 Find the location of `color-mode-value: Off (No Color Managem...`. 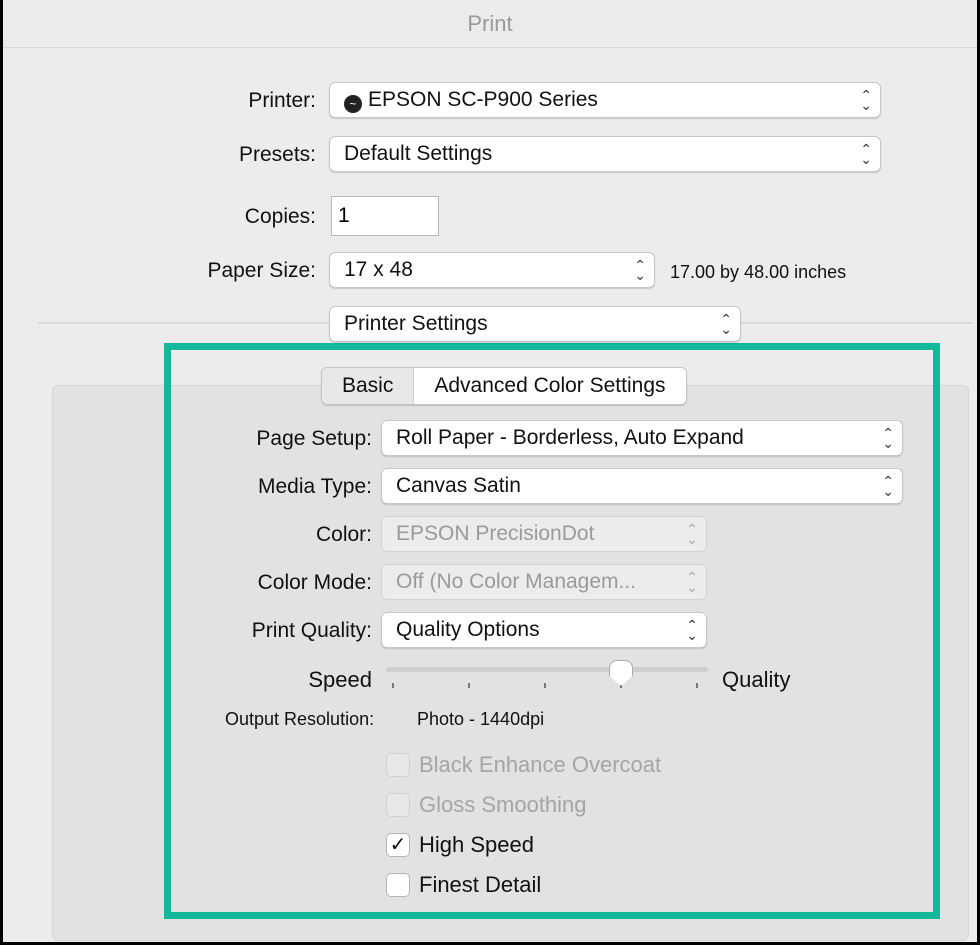

color-mode-value: Off (No Color Managem... is located at coordinates (516, 581).